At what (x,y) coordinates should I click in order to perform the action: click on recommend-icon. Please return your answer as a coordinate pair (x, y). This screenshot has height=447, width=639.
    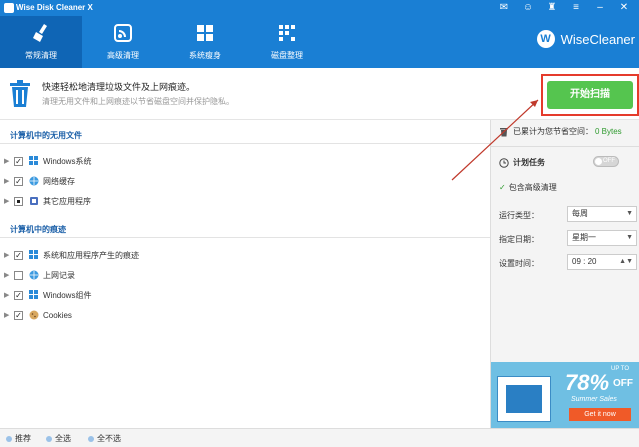
    Looking at the image, I should click on (9, 438).